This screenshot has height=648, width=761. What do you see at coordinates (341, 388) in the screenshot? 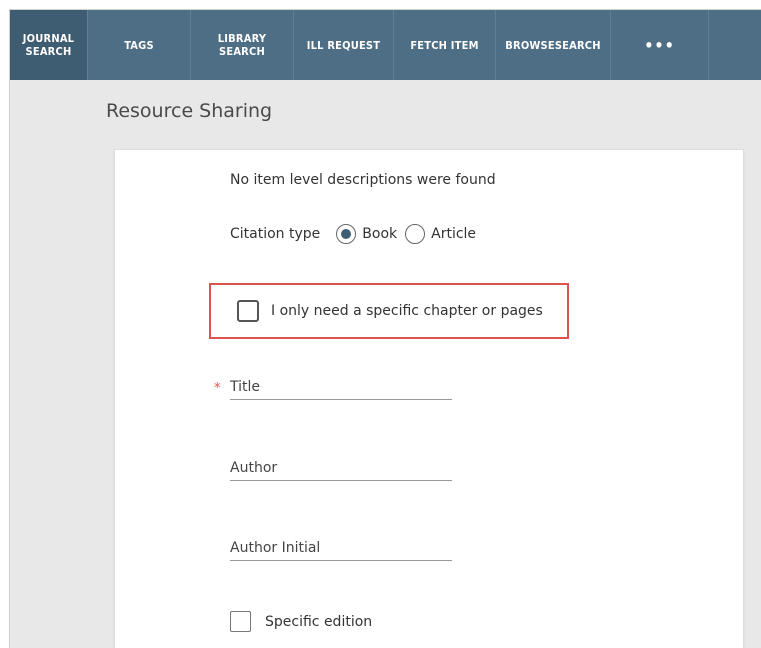
I see `title-field: Title` at bounding box center [341, 388].